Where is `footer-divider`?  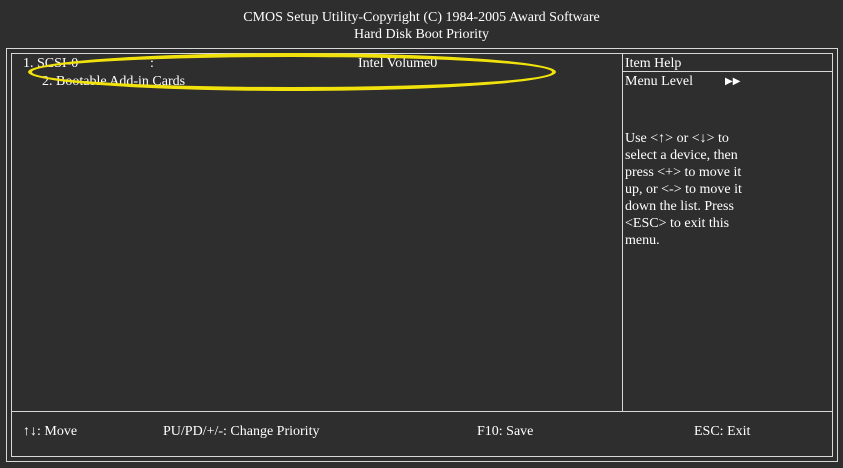
footer-divider is located at coordinates (422, 411).